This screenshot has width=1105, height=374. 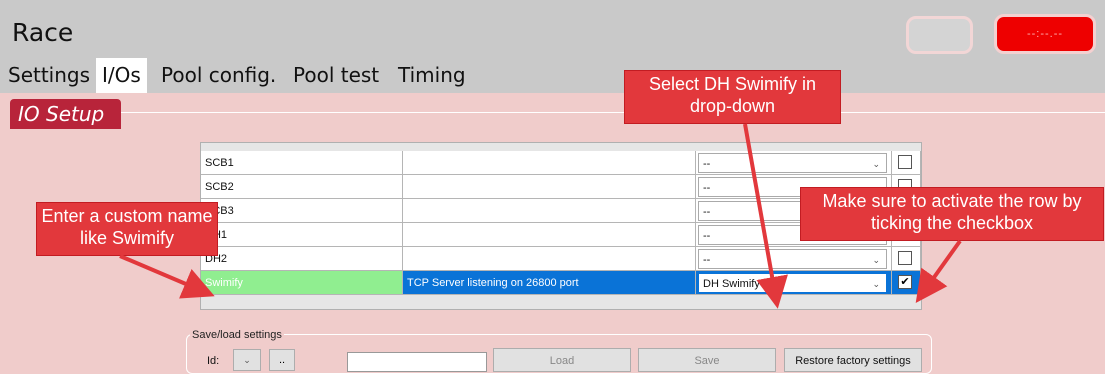 I want to click on restore-factory-button: Restore factory settings, so click(x=853, y=360).